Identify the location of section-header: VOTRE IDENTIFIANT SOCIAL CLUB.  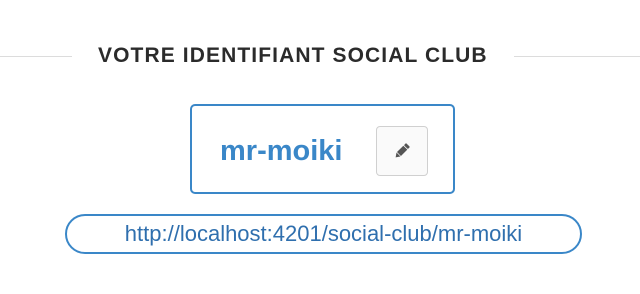
(320, 56).